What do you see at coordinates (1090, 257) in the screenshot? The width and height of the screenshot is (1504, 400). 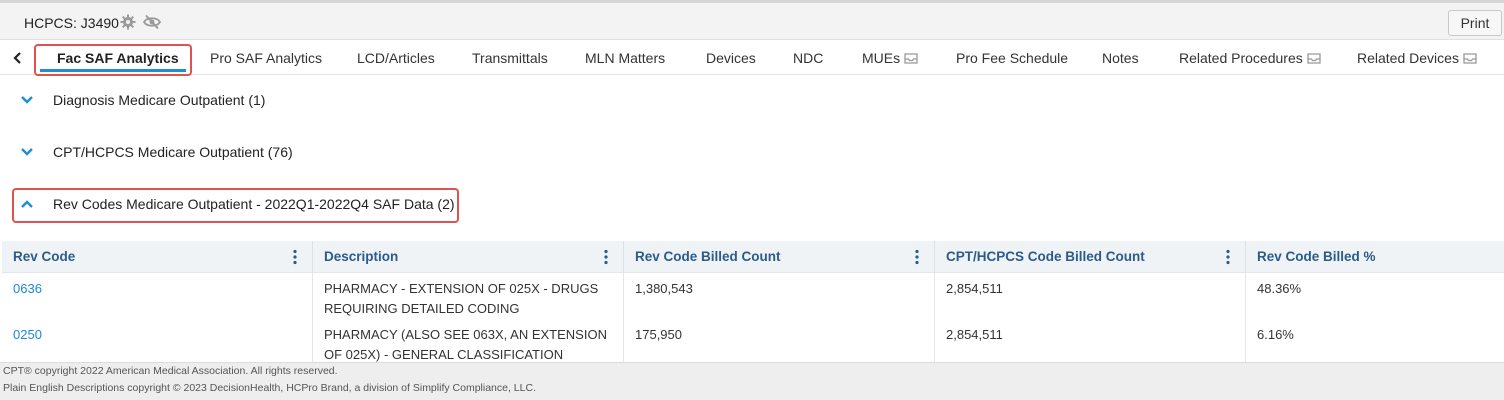 I see `column-header-cpt-hcpcs-billed-count: CPT/HCPCS Code Billed Count` at bounding box center [1090, 257].